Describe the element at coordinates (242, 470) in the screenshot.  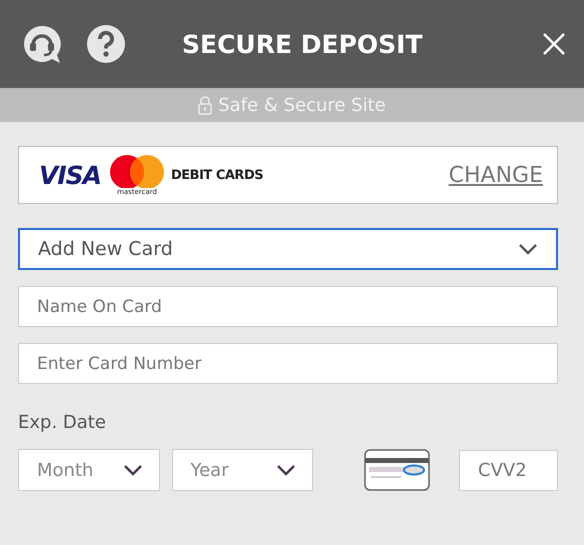
I see `dropdown: Year` at that location.